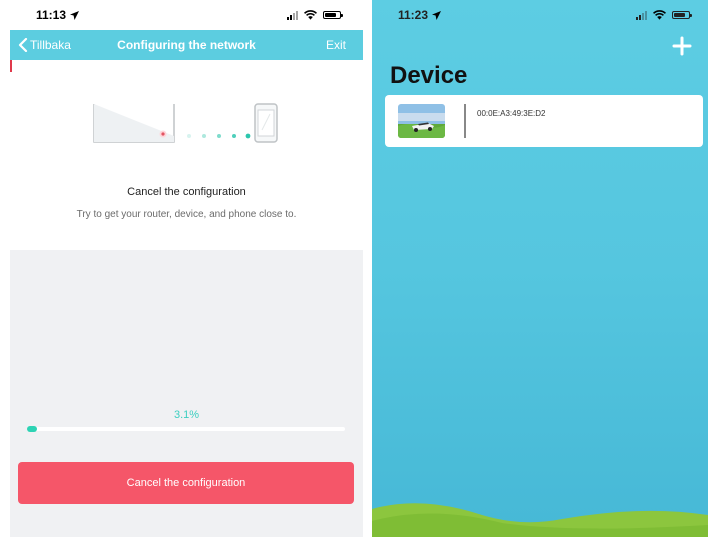 Image resolution: width=708 pixels, height=537 pixels. What do you see at coordinates (413, 15) in the screenshot?
I see `status-time: 11:23` at bounding box center [413, 15].